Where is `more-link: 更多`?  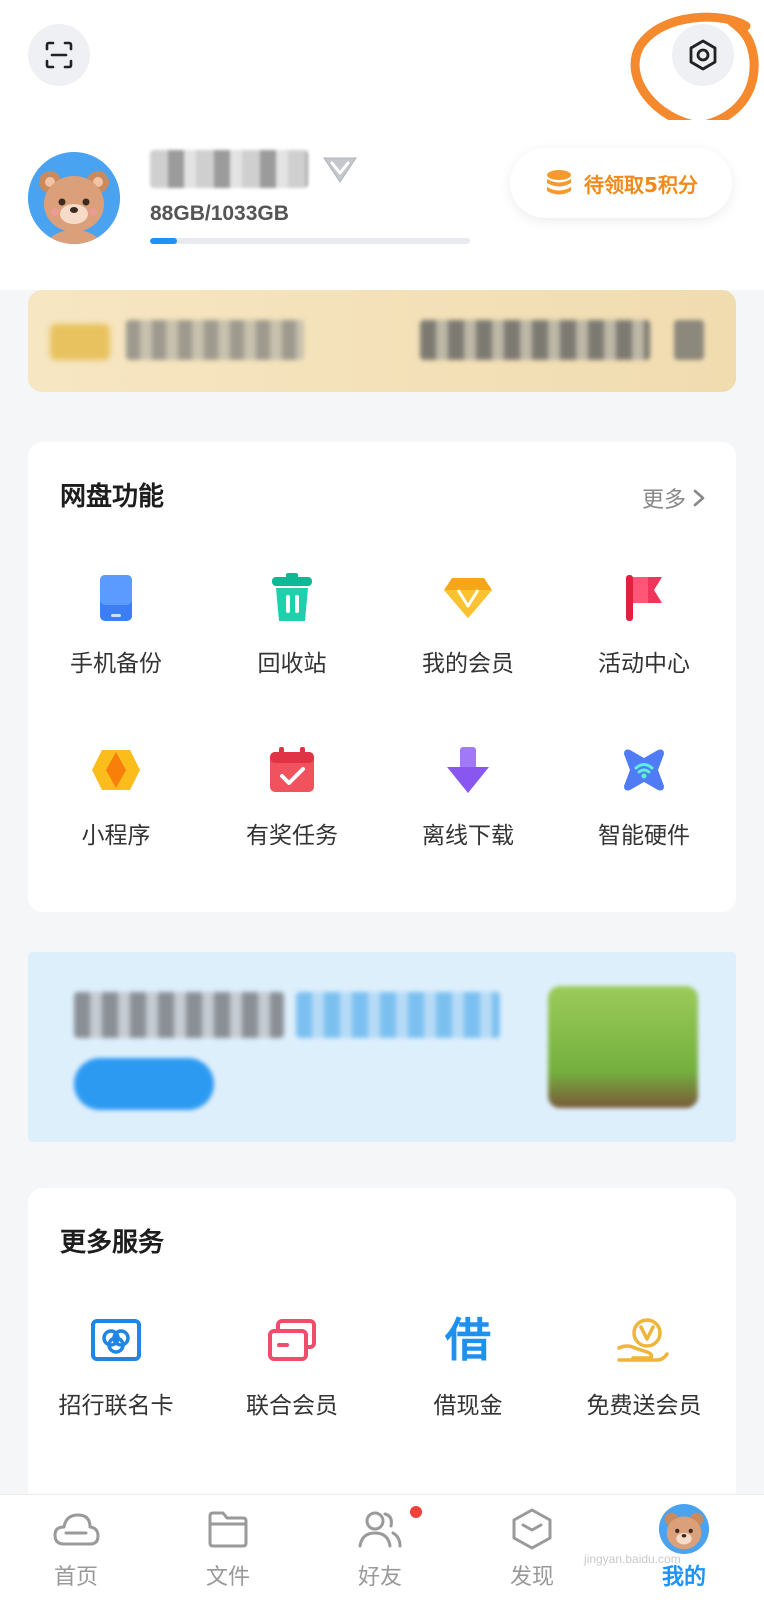 more-link: 更多 is located at coordinates (674, 498).